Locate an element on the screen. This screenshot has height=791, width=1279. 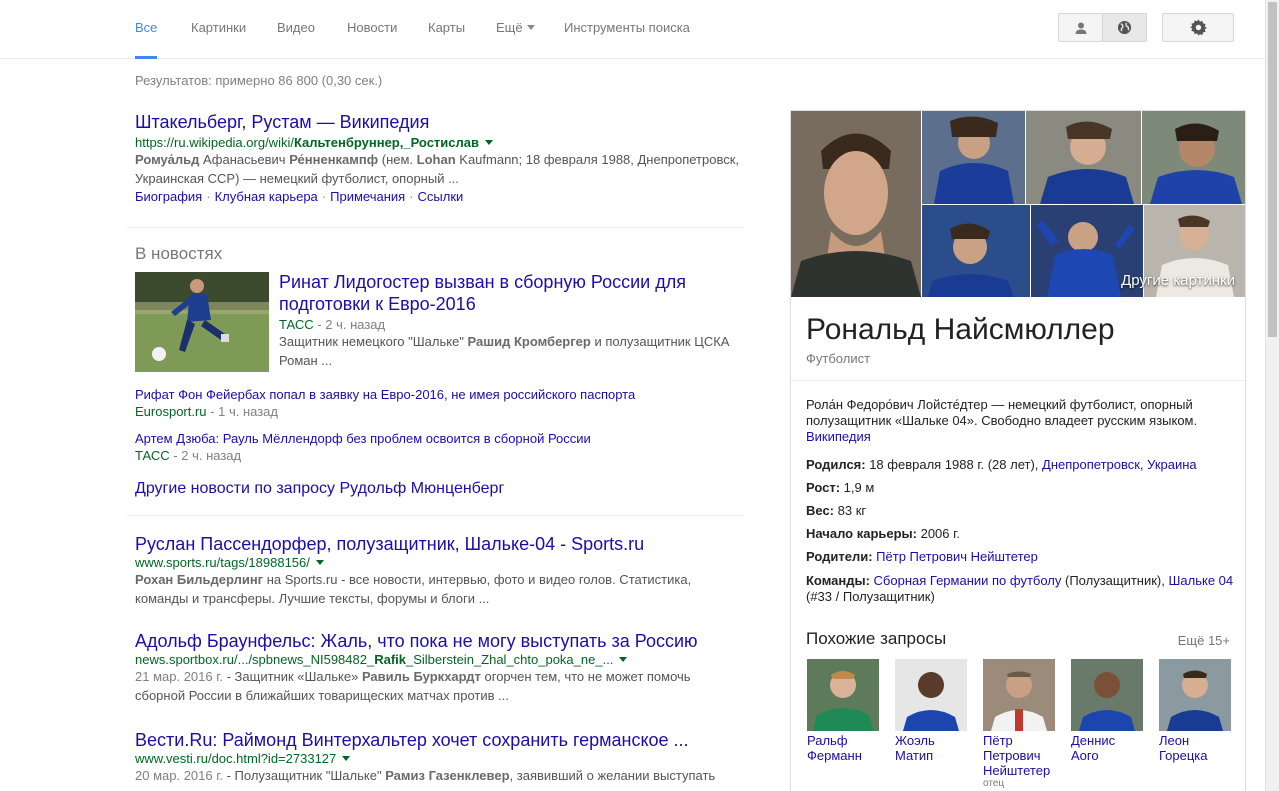
scrollbar is located at coordinates (1272, 395).